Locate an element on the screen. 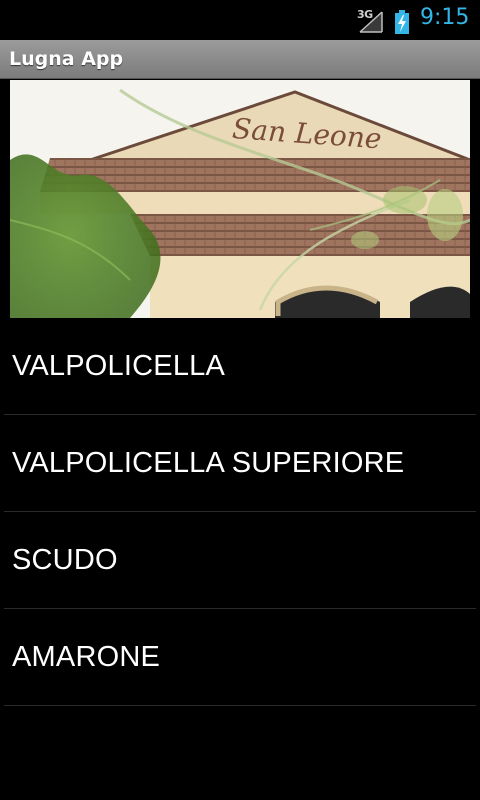 This screenshot has height=800, width=480. list-item-label: VALPOLICELLA is located at coordinates (119, 366).